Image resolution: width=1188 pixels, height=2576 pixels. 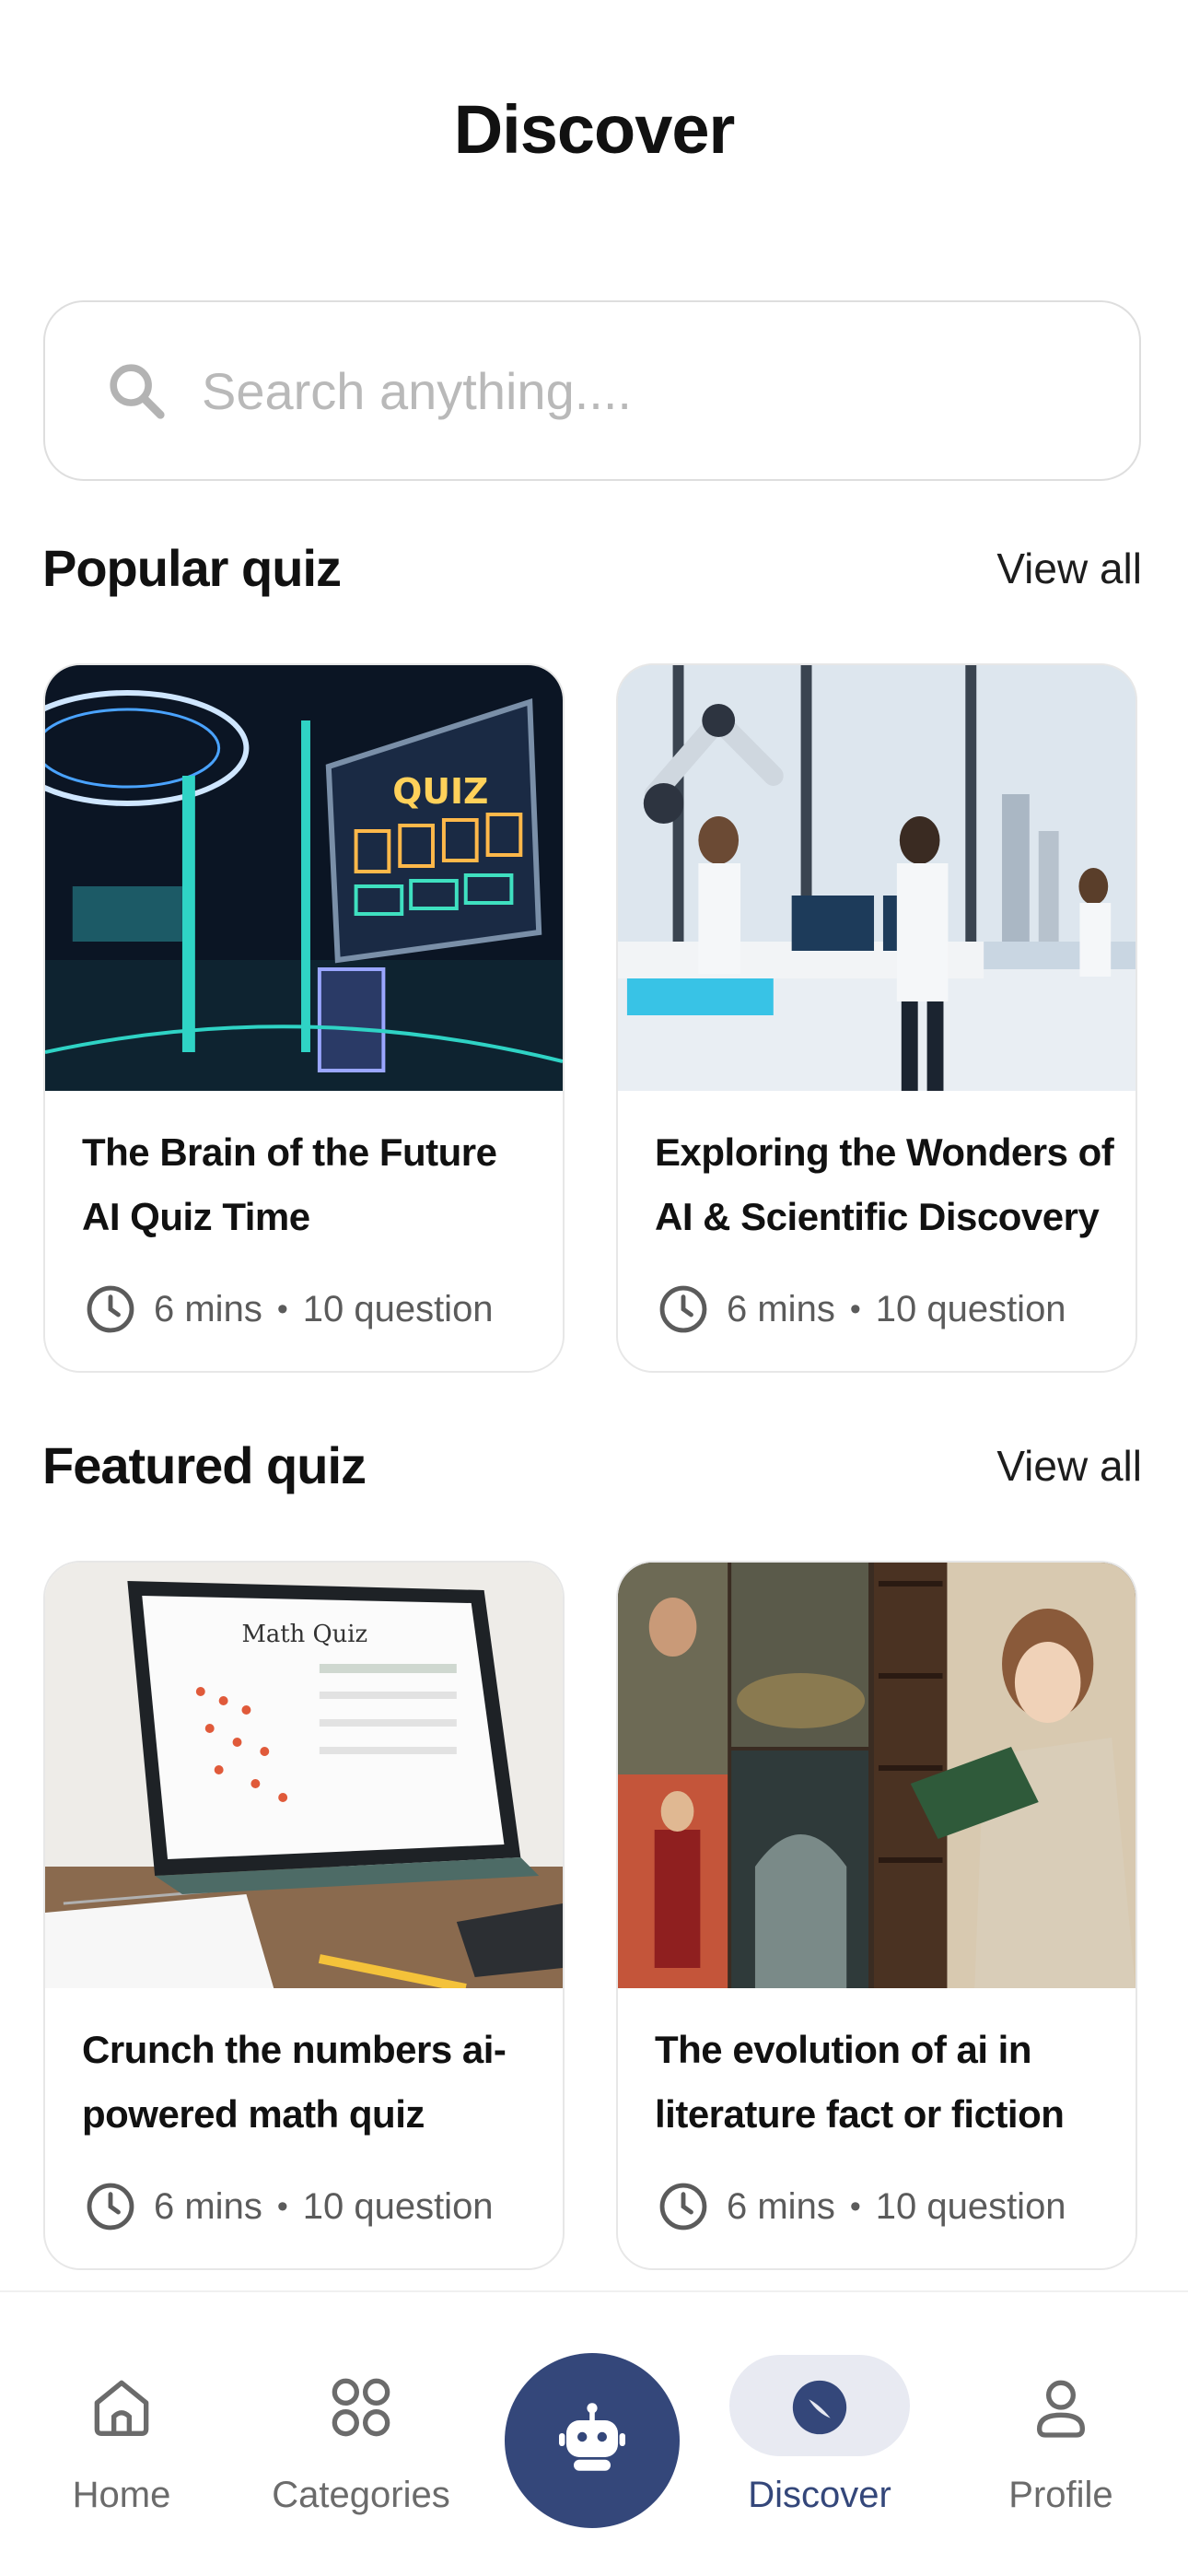 What do you see at coordinates (592, 1465) in the screenshot?
I see `featured-quiz-header: Featured quiz View all` at bounding box center [592, 1465].